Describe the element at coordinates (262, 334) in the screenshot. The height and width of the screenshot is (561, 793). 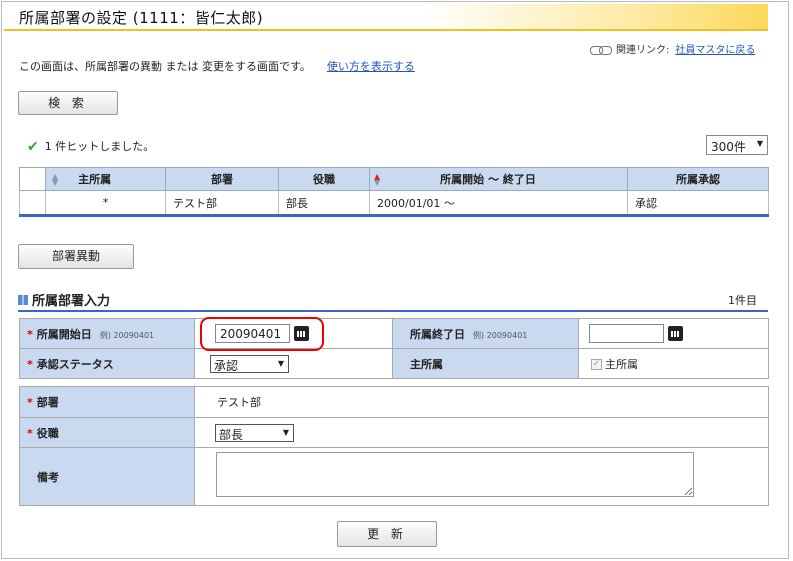
I see `highlight-annotation` at that location.